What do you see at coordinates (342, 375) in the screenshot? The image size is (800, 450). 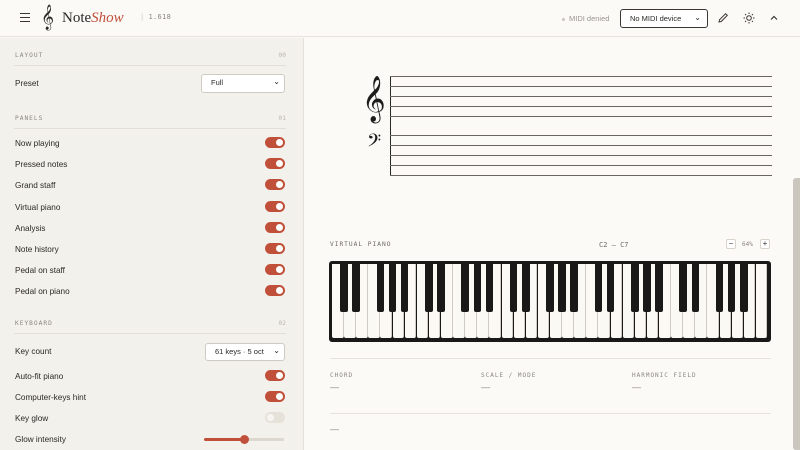 I see `chord-label: CHORD` at bounding box center [342, 375].